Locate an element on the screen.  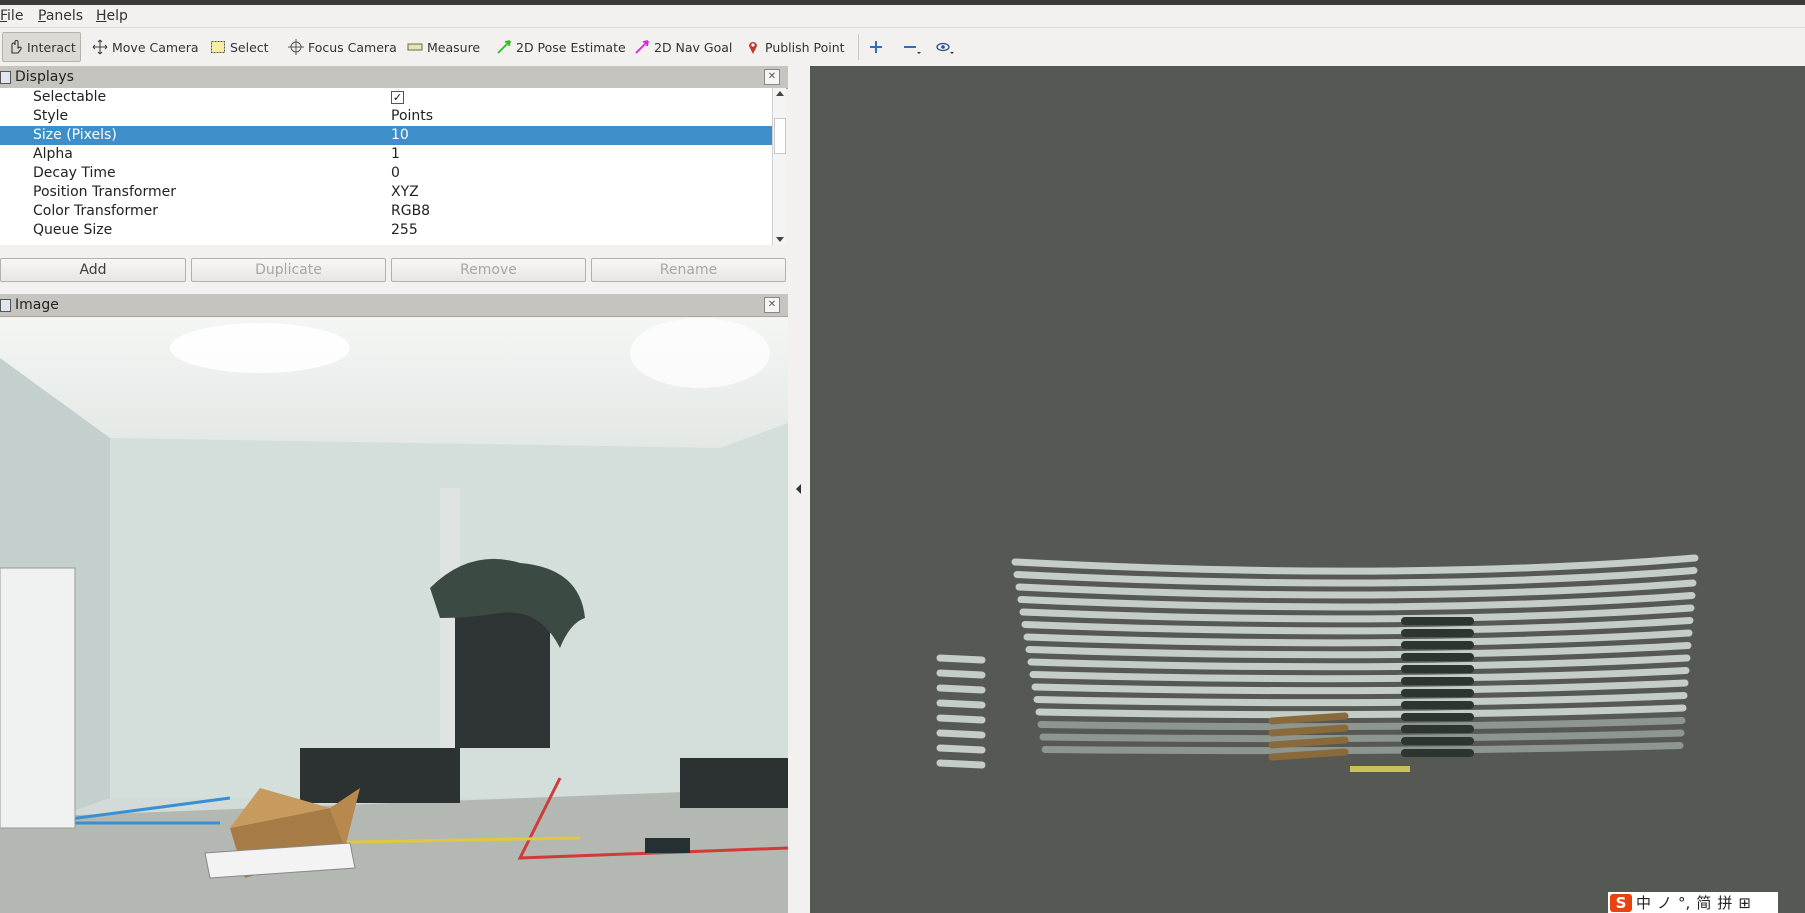
collapse-arrow-icon is located at coordinates (798, 489).